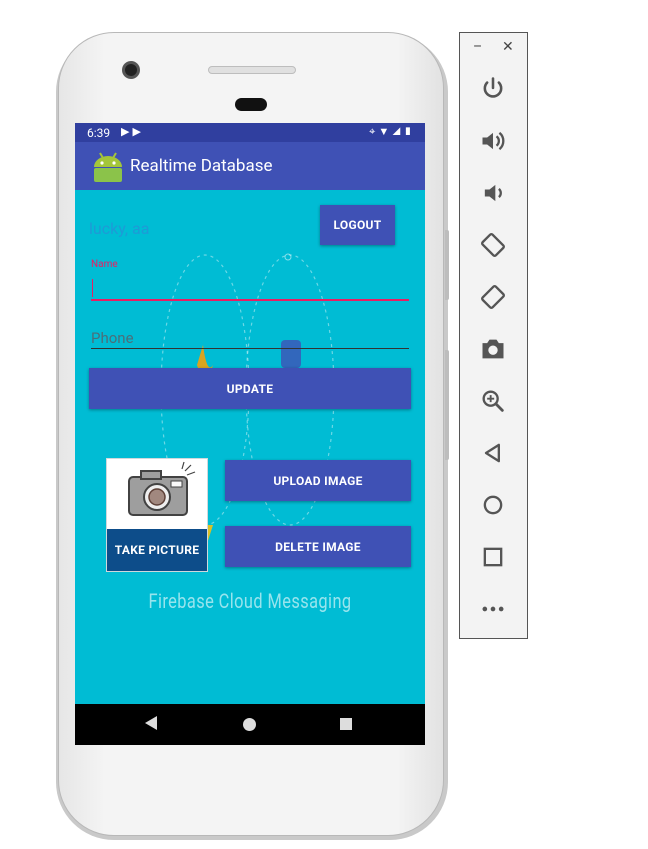  I want to click on delete-image-button: DELETE IMAGE, so click(318, 546).